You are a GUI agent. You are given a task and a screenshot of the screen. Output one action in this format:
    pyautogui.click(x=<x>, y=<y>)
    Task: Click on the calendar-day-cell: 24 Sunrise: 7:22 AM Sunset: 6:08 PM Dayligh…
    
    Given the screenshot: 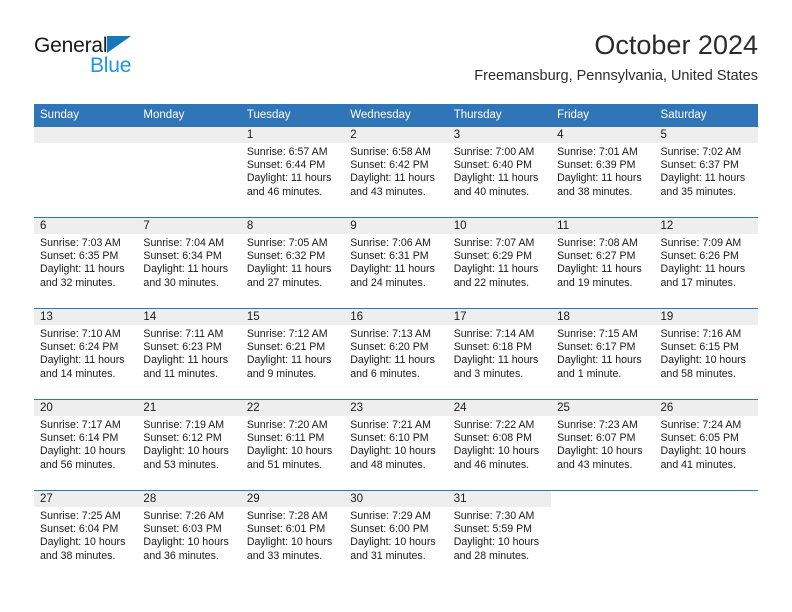 What is the action you would take?
    pyautogui.click(x=499, y=445)
    